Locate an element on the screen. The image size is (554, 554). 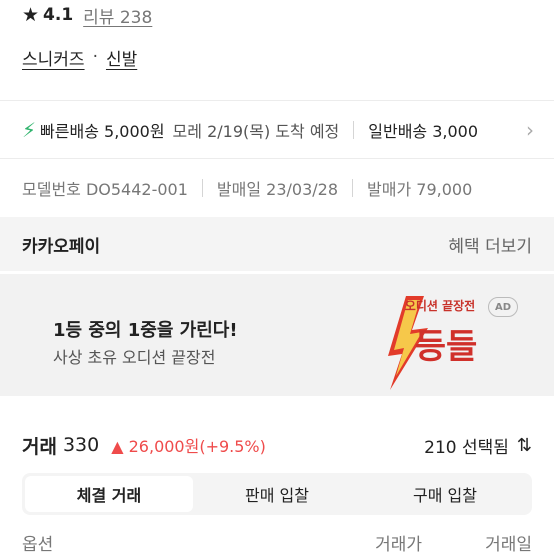
payment-row: 카카오페이 혜택 더보기 is located at coordinates (277, 244).